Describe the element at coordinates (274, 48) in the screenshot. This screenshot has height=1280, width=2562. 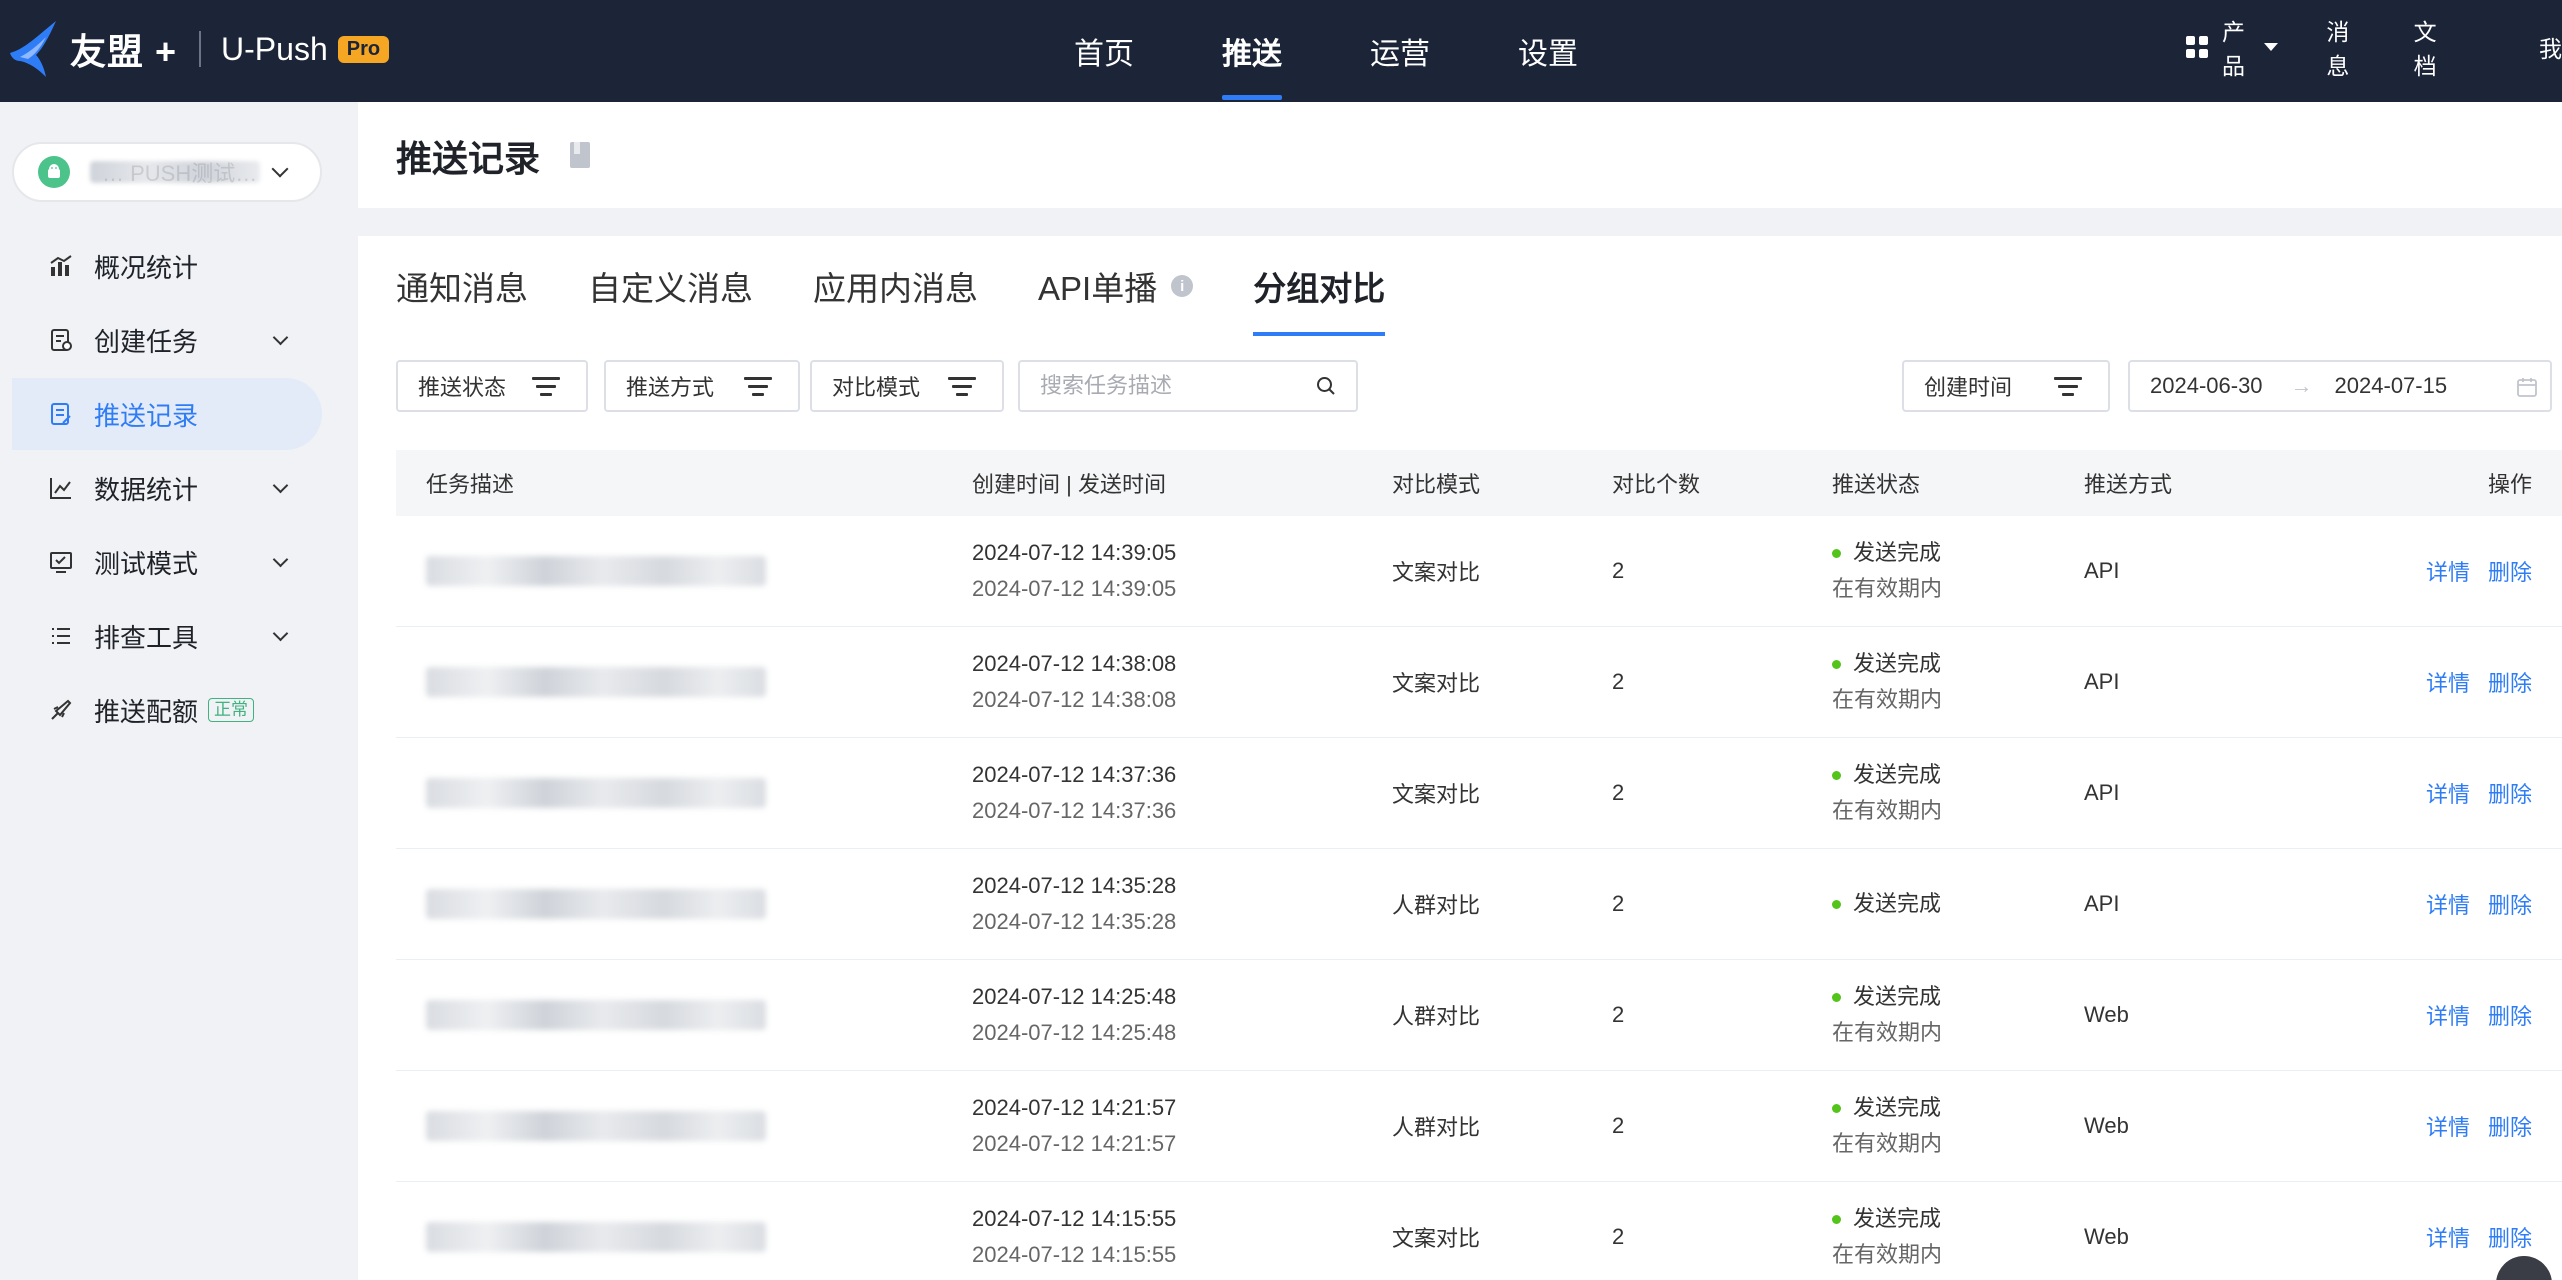
I see `product-name: U-Push` at that location.